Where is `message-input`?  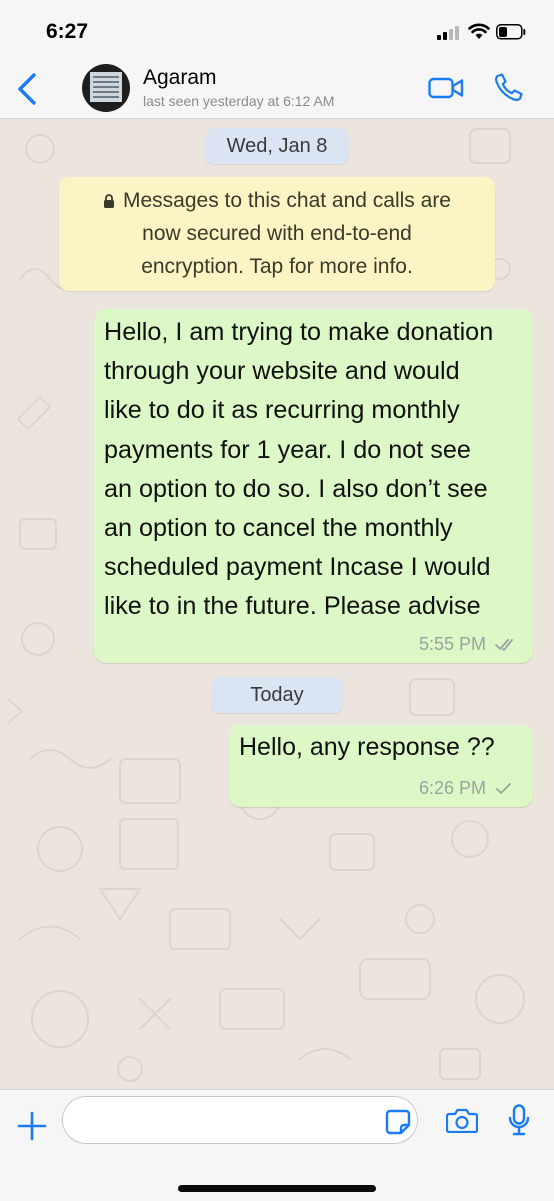 message-input is located at coordinates (240, 1120).